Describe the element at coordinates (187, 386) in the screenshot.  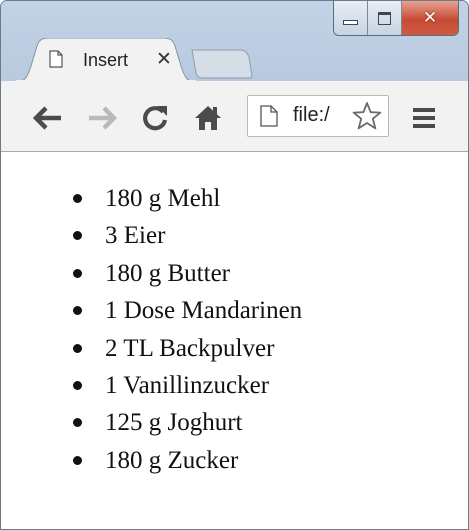
I see `list-item-text: 1 Vanillinzucker` at that location.